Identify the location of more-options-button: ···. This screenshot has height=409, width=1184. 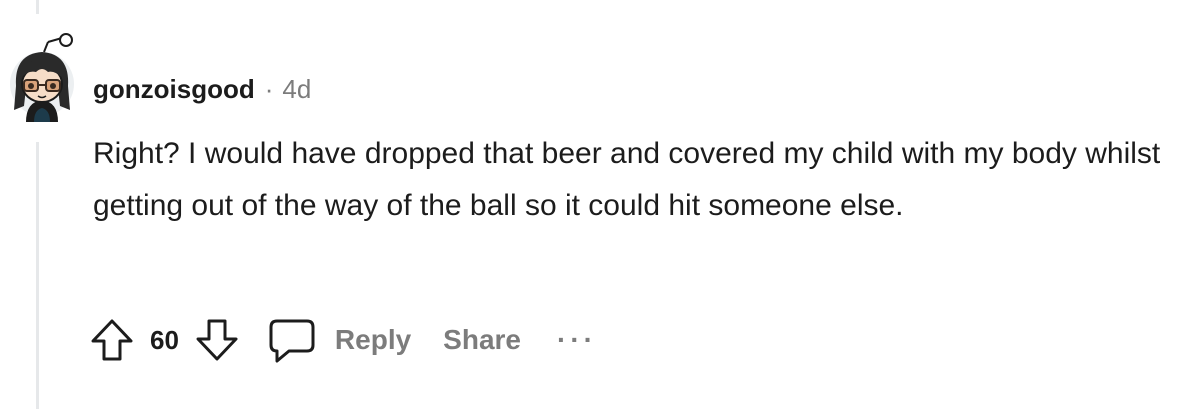
(577, 340).